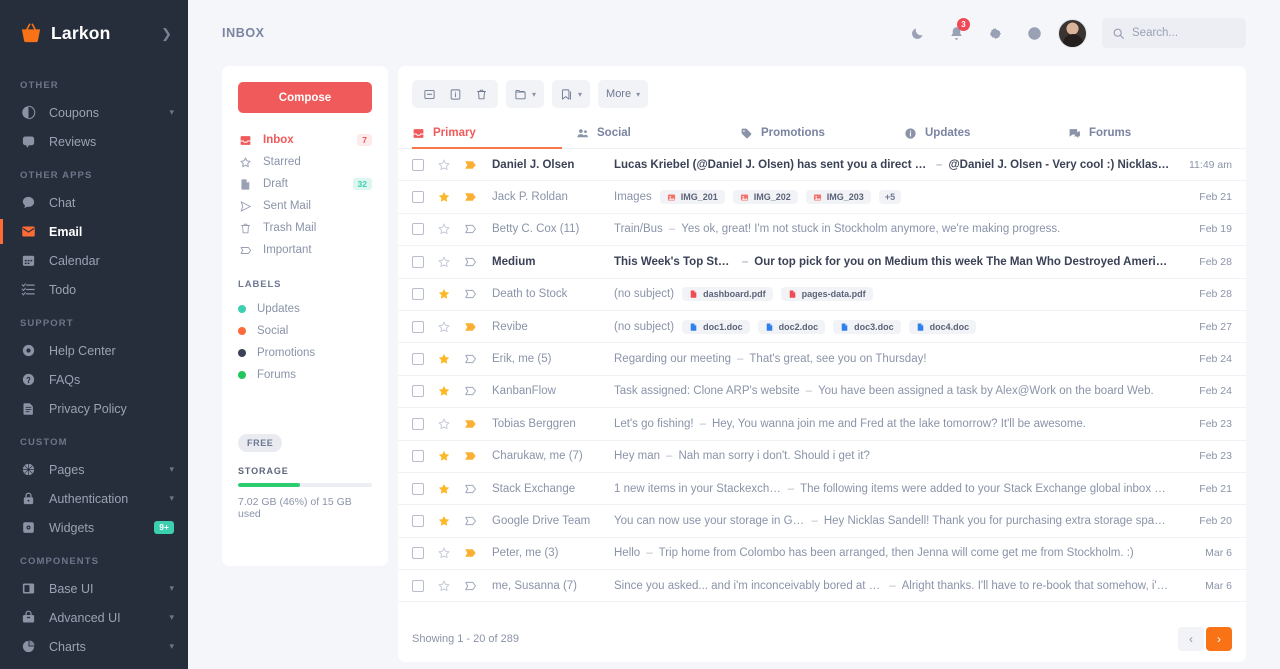 Image resolution: width=1280 pixels, height=669 pixels. Describe the element at coordinates (429, 94) in the screenshot. I see `archive-button` at that location.